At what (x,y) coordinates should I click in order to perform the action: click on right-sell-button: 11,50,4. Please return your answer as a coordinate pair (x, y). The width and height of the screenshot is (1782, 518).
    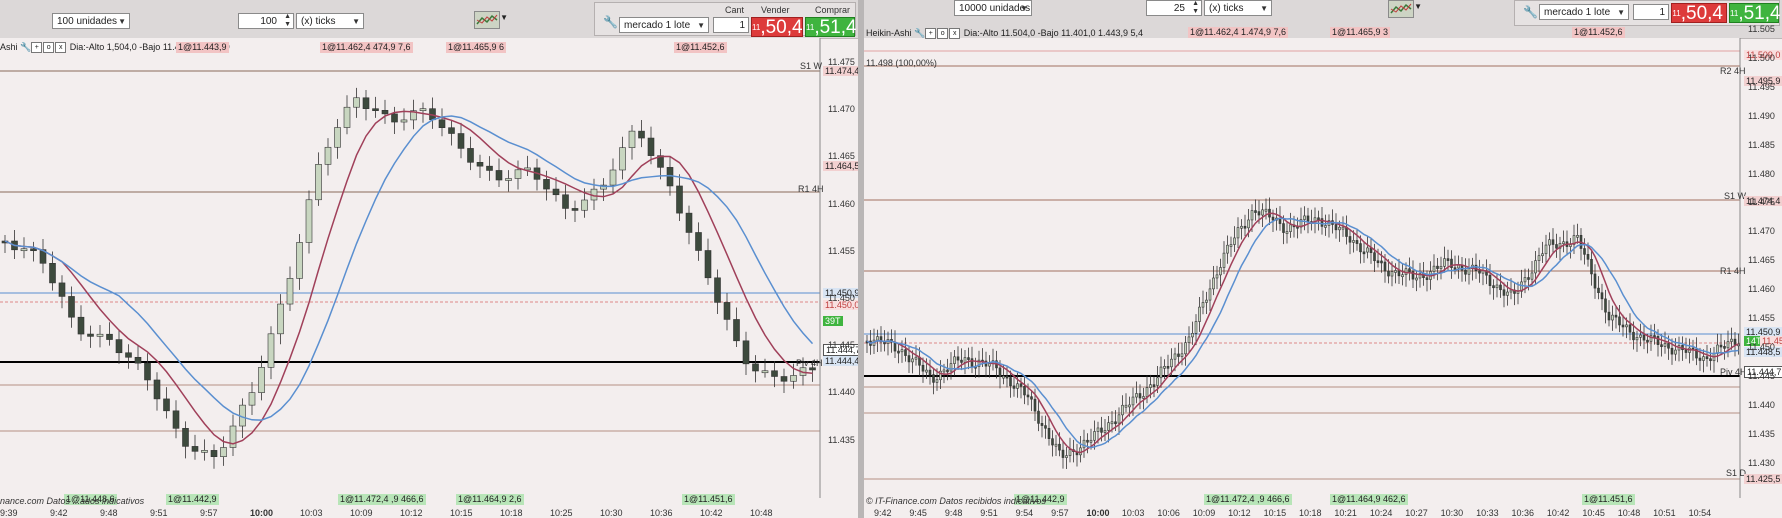
    Looking at the image, I should click on (1699, 13).